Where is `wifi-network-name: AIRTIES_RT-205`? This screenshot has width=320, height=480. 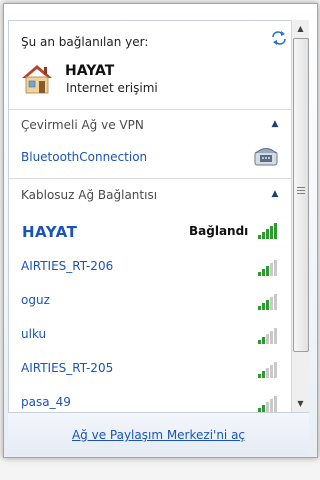 wifi-network-name: AIRTIES_RT-205 is located at coordinates (67, 368).